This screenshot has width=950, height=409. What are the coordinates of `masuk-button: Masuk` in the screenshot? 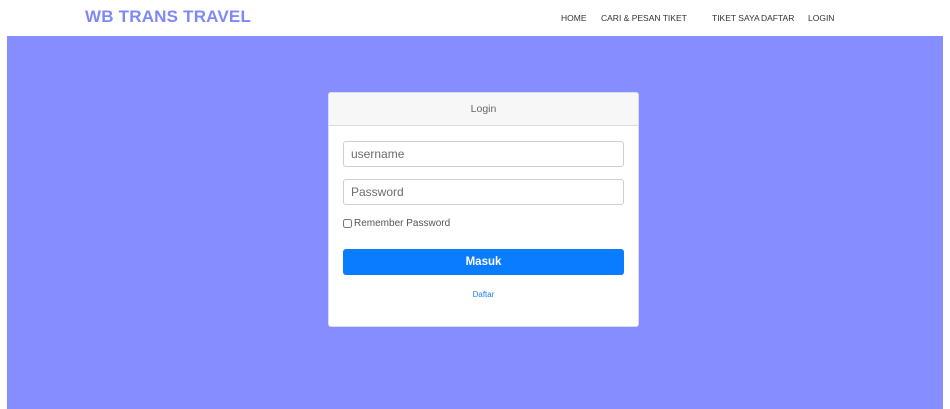 It's located at (483, 262).